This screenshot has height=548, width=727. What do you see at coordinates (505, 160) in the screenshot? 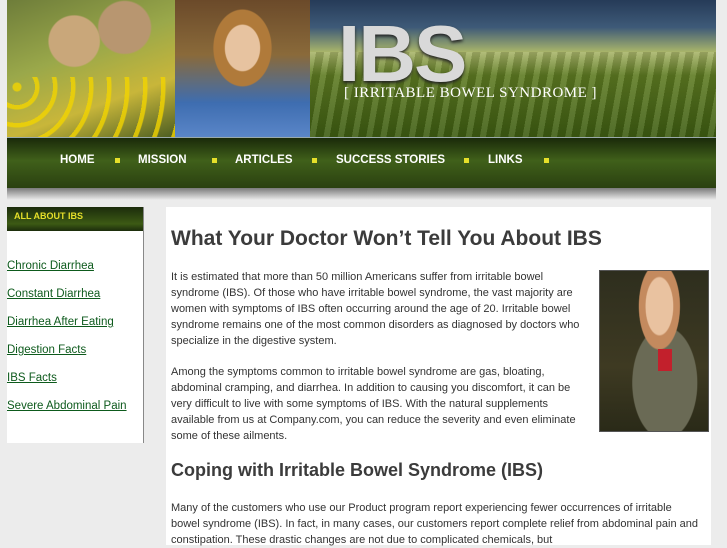
I see `nav-links: LINKS` at bounding box center [505, 160].